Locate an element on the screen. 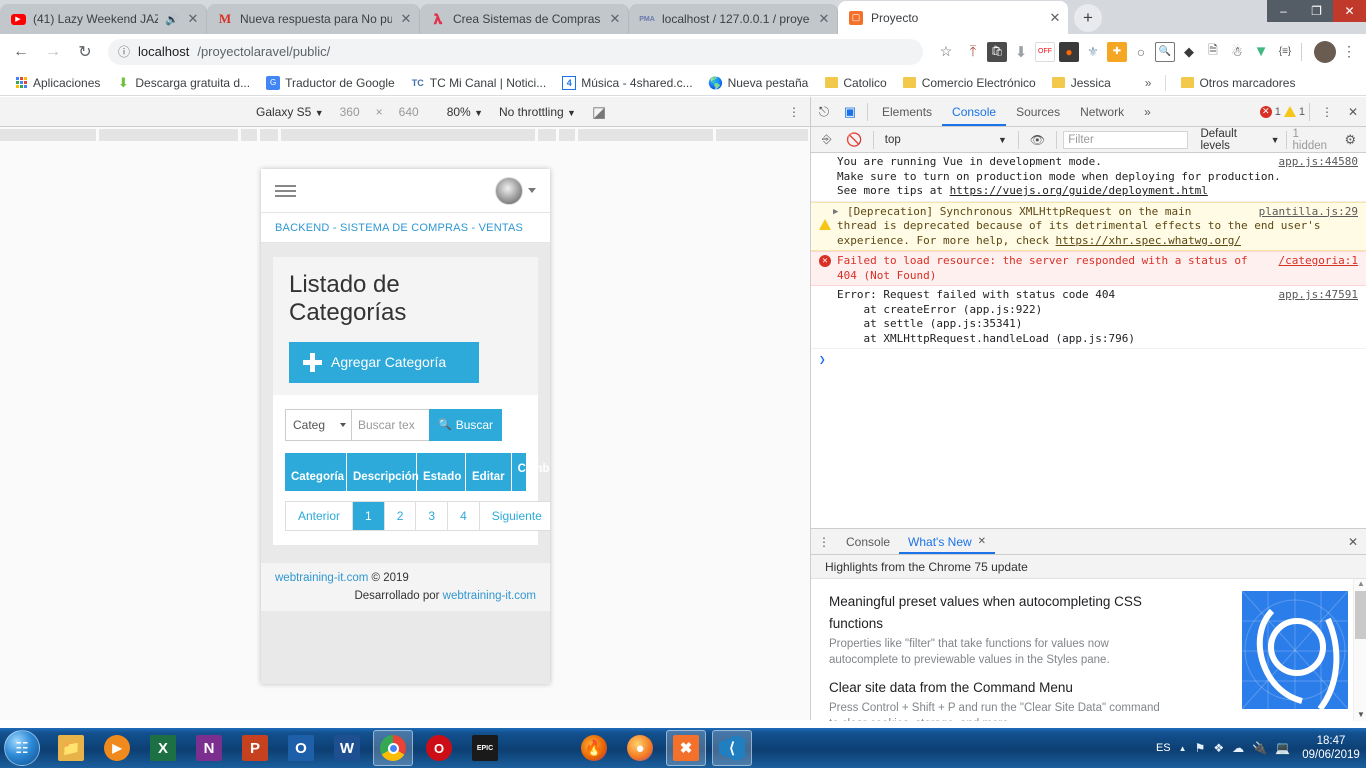 The image size is (1366, 768). forward-icon: → is located at coordinates (53, 52).